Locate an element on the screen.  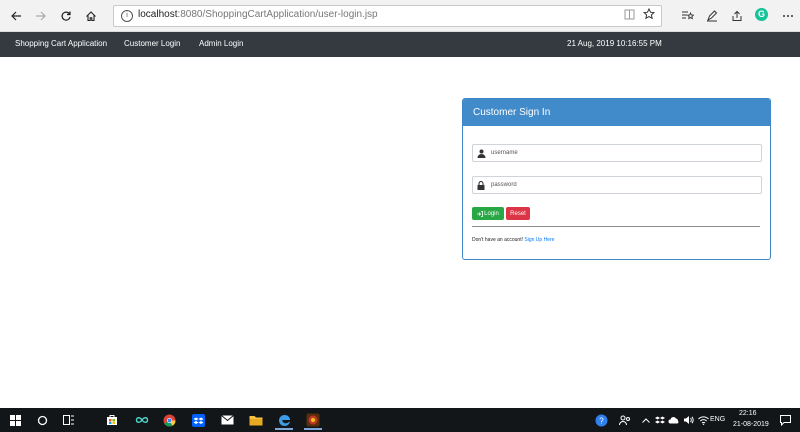
login-button: Login is located at coordinates (488, 213).